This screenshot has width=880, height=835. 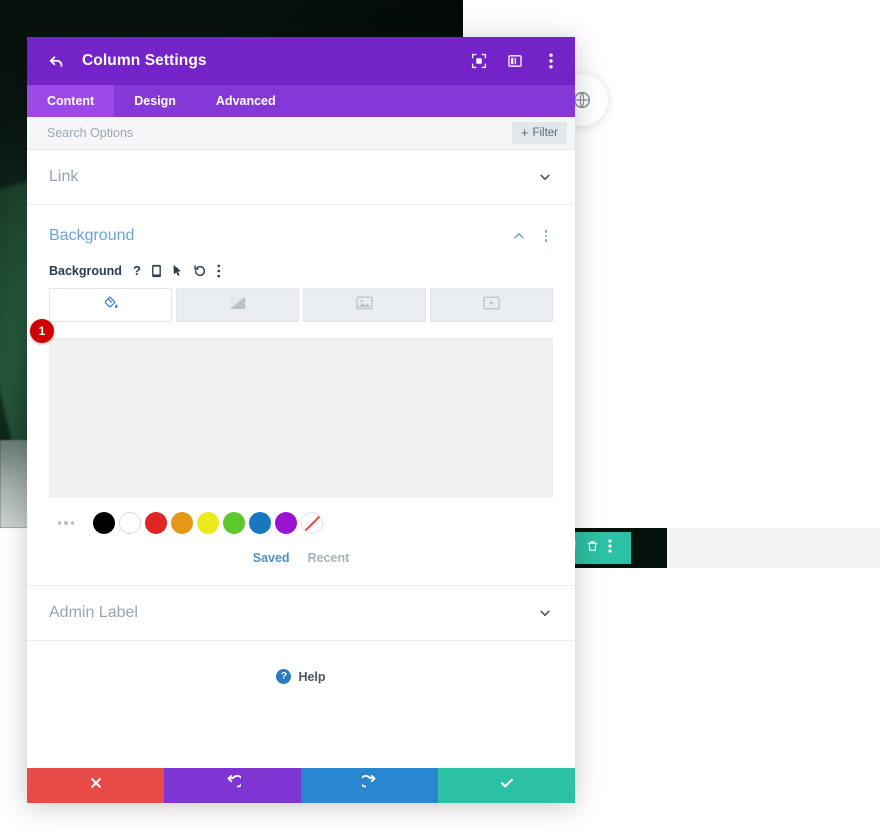 What do you see at coordinates (312, 523) in the screenshot?
I see `swatch-transparent` at bounding box center [312, 523].